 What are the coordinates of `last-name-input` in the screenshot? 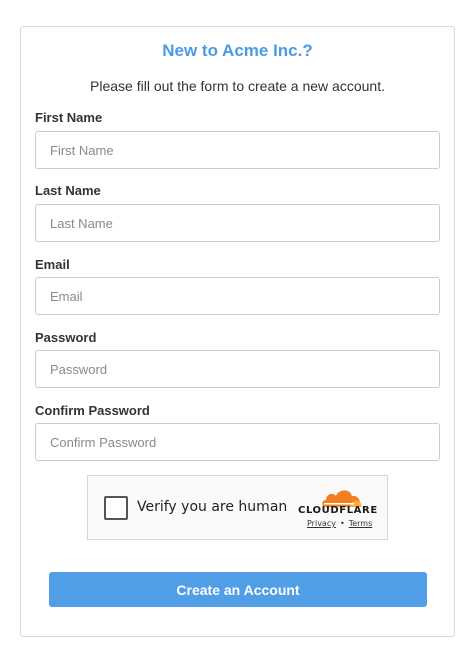 It's located at (237, 223).